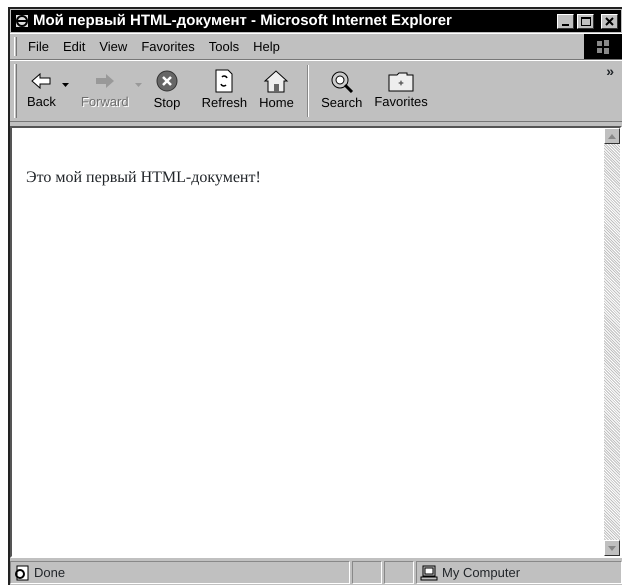 This screenshot has width=622, height=585. What do you see at coordinates (481, 573) in the screenshot?
I see `zone-text: My Computer` at bounding box center [481, 573].